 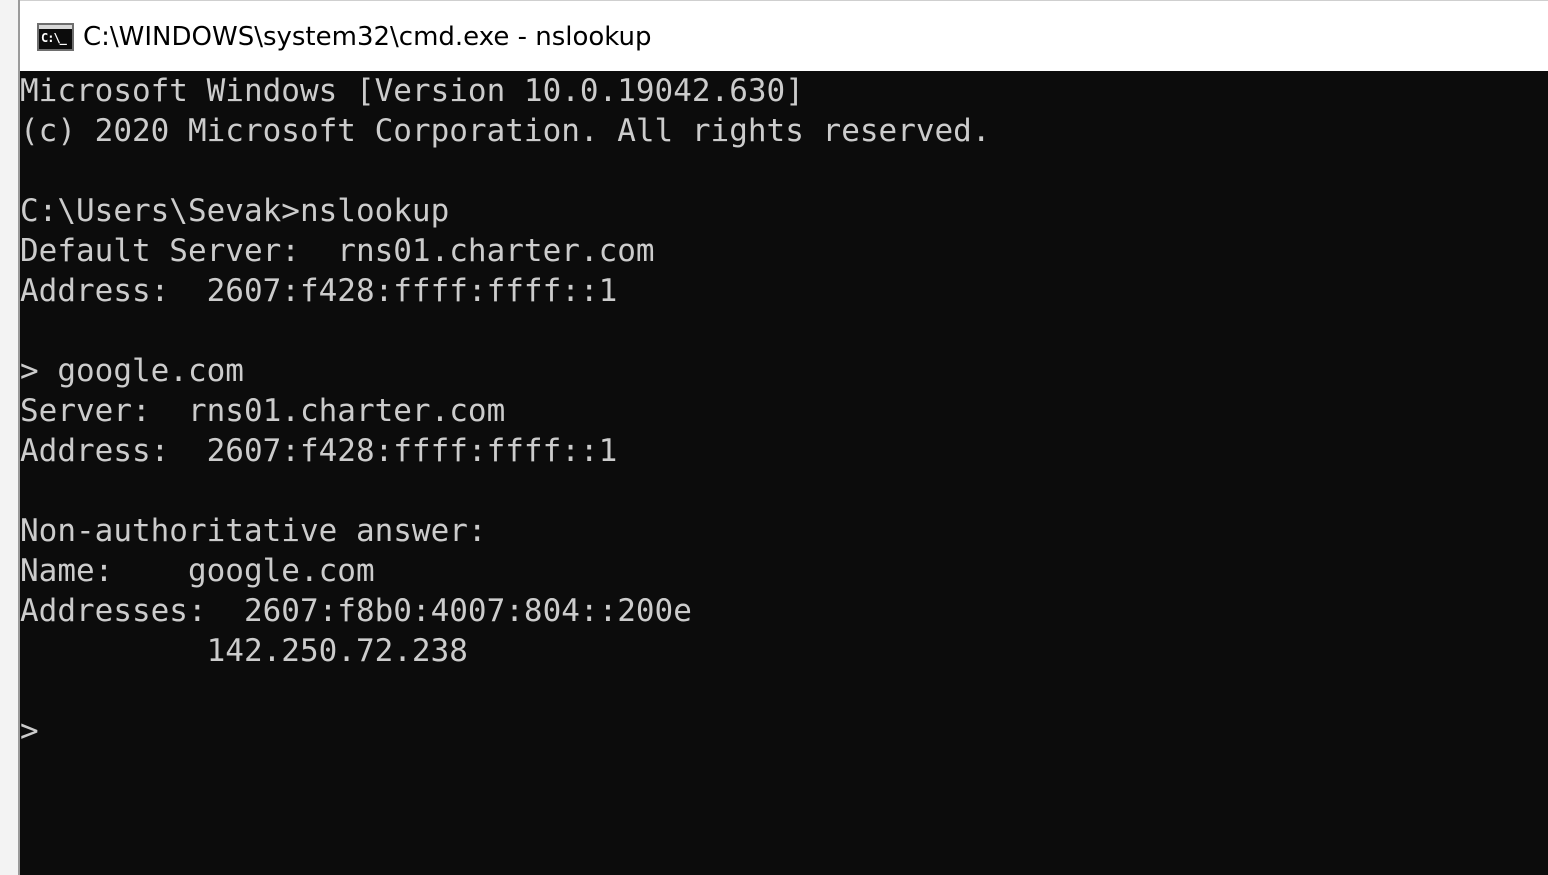 What do you see at coordinates (263, 411) in the screenshot?
I see `console-line: Server: rns01.charter.com` at bounding box center [263, 411].